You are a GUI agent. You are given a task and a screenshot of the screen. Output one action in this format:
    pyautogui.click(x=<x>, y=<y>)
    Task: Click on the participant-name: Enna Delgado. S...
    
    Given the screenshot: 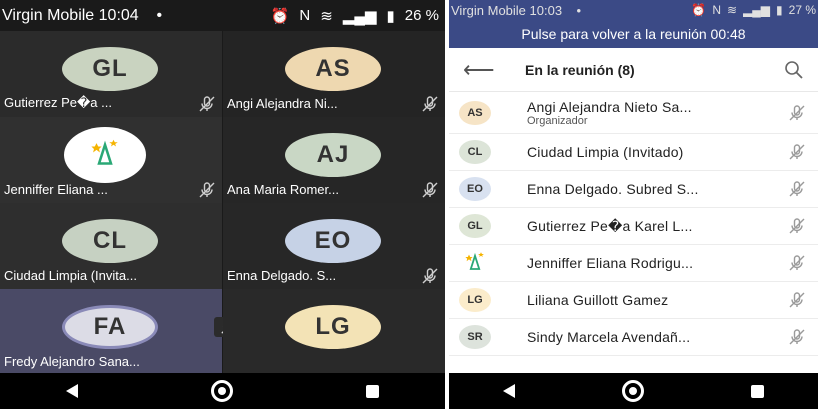 What is the action you would take?
    pyautogui.click(x=282, y=275)
    